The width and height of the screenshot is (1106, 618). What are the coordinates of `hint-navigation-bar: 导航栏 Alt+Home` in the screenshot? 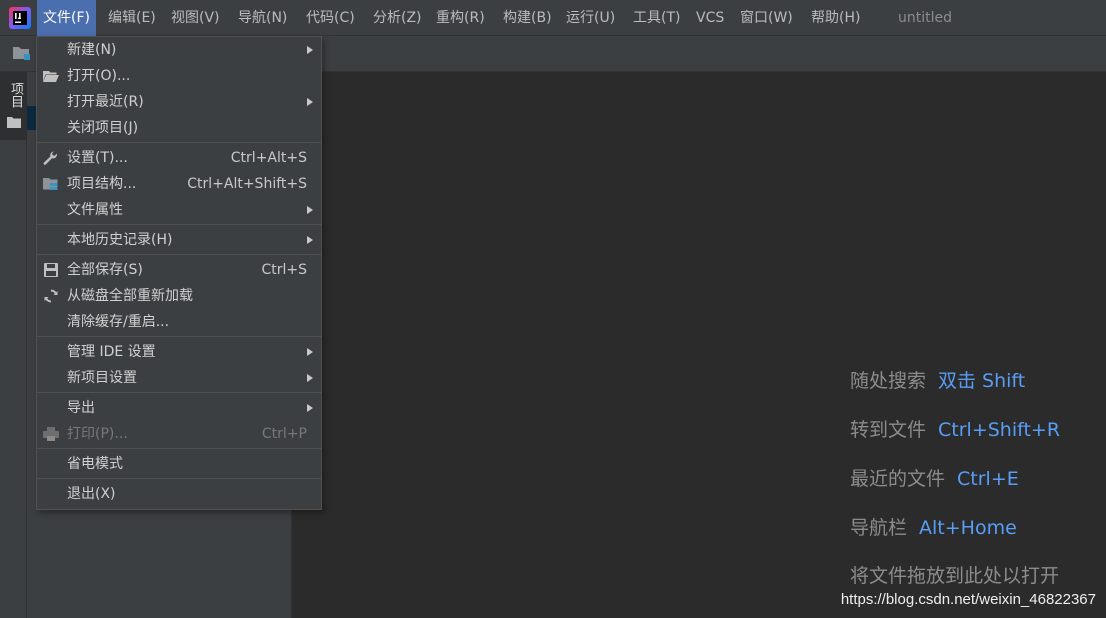 It's located at (933, 526).